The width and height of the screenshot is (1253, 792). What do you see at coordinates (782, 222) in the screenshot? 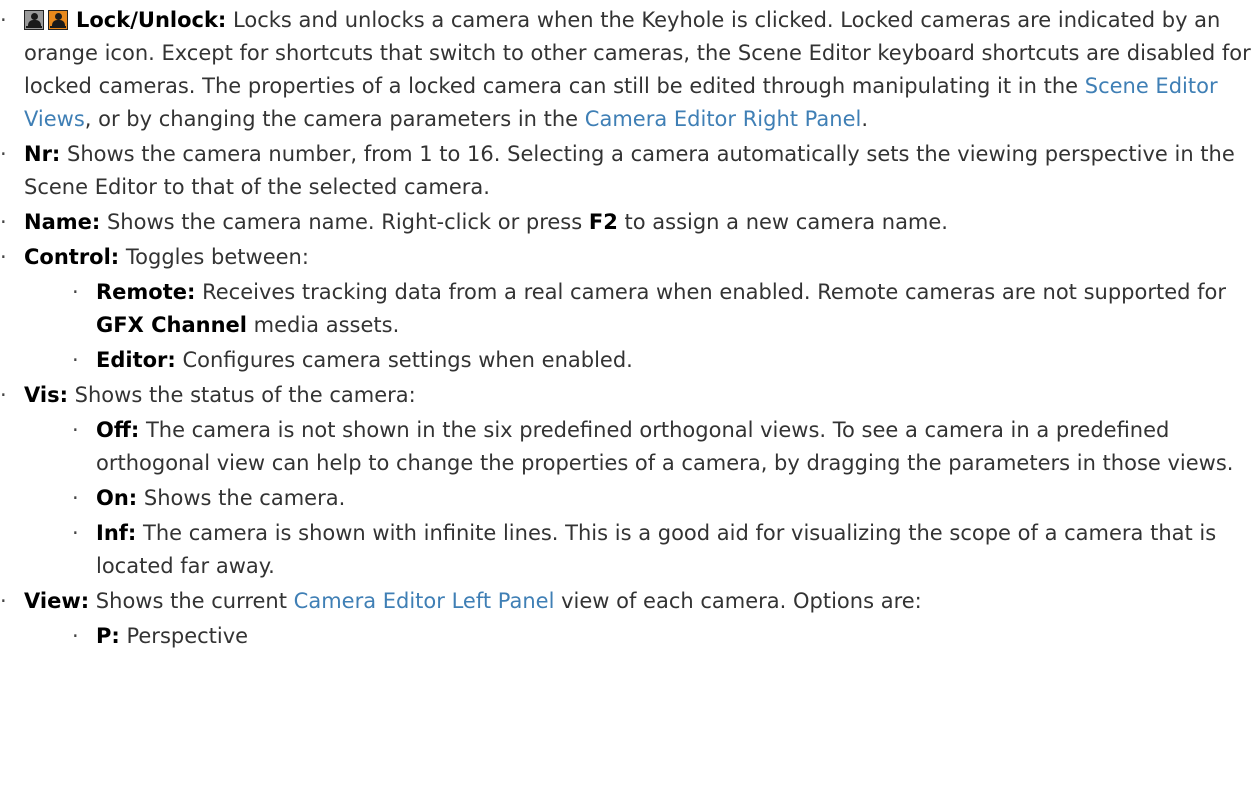
I see `name-text-2: to assign a new camera name.` at bounding box center [782, 222].